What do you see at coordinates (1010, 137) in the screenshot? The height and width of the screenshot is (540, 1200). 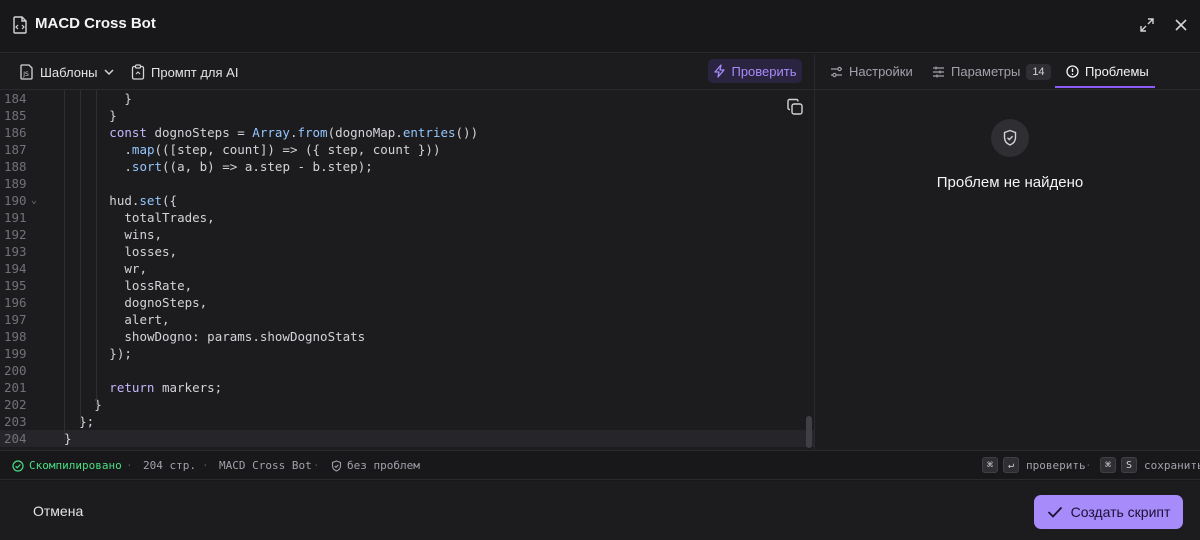 I see `shield-check-icon` at bounding box center [1010, 137].